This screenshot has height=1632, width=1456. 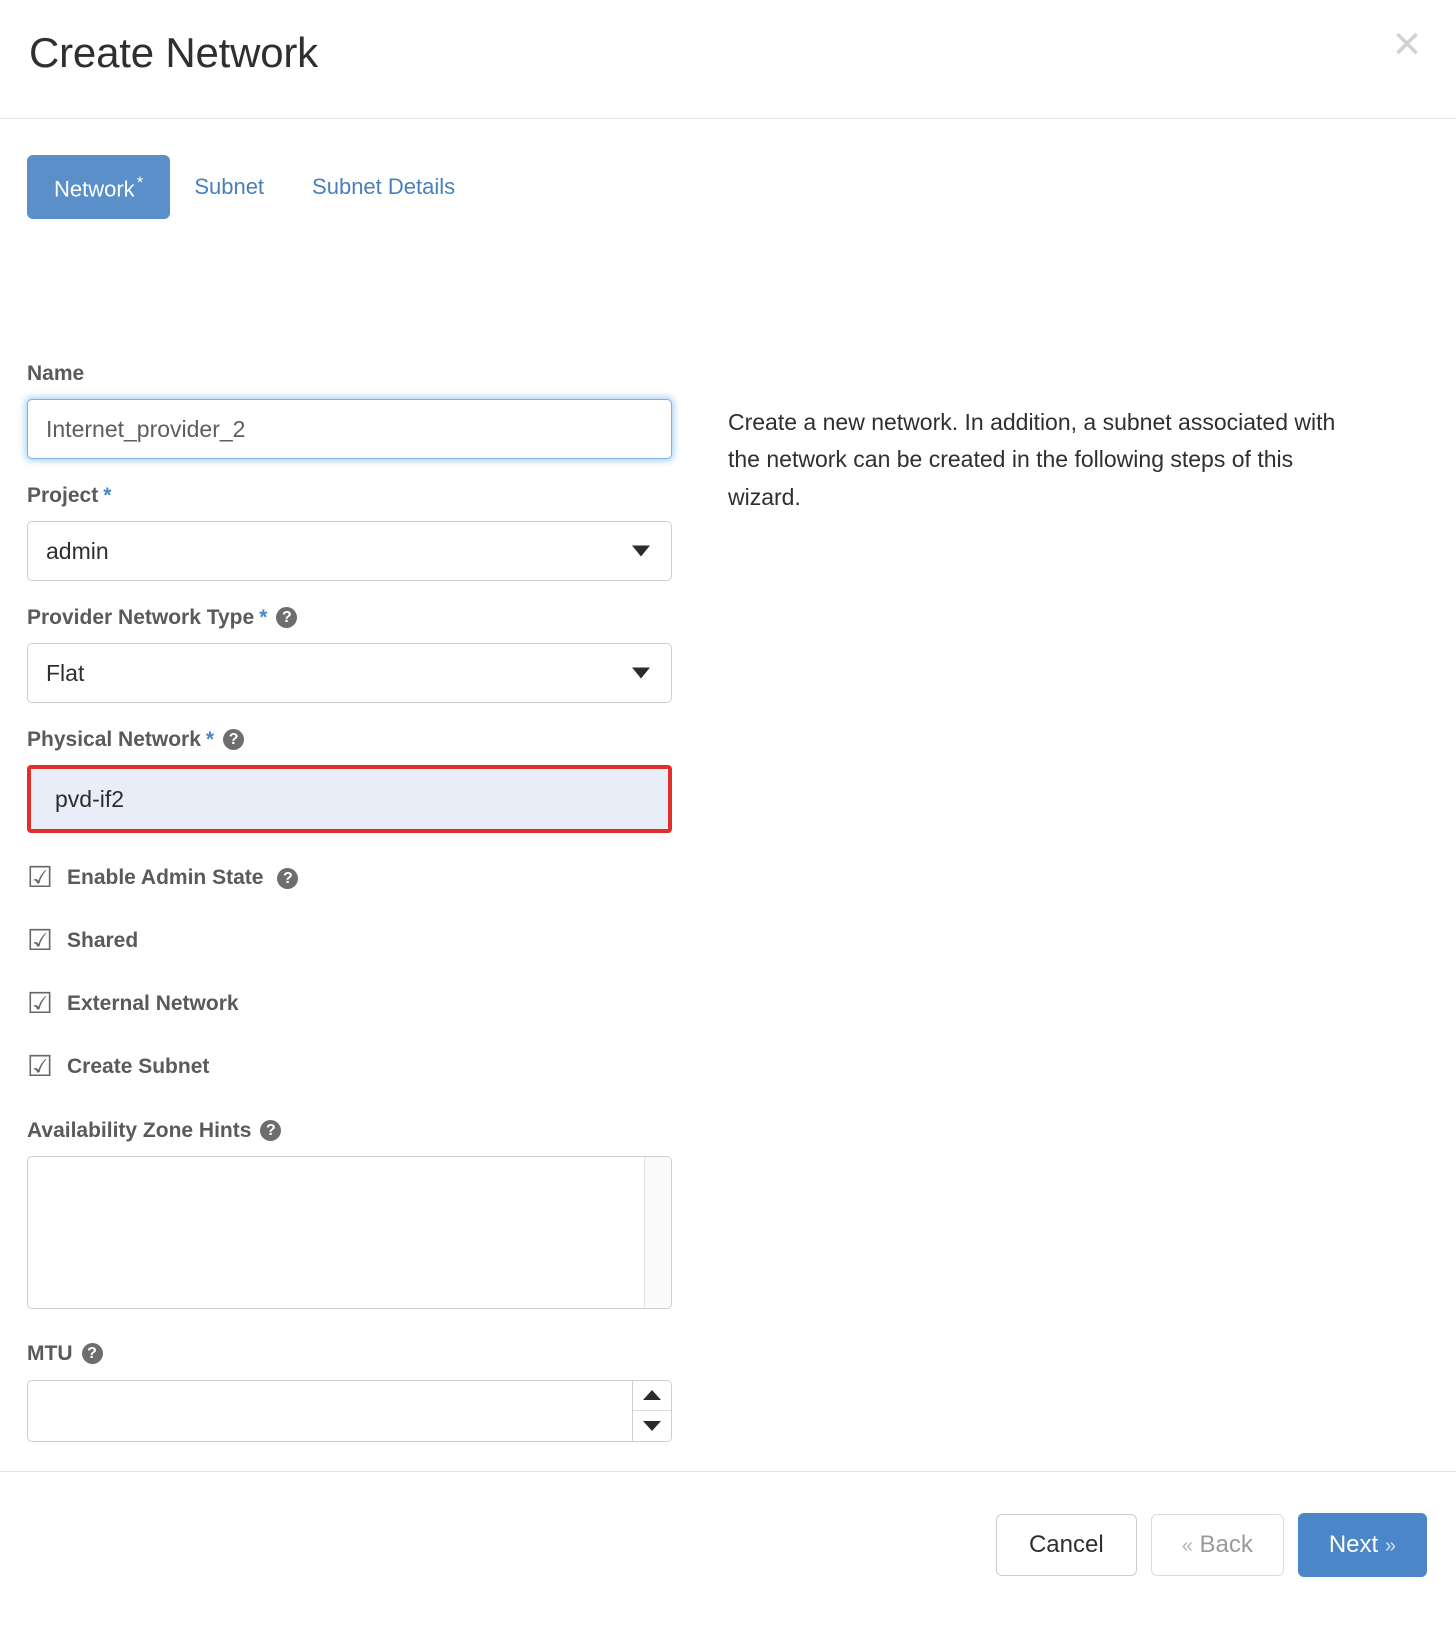 I want to click on provider-network-type-label: Provider Network Type * ?, so click(x=349, y=617).